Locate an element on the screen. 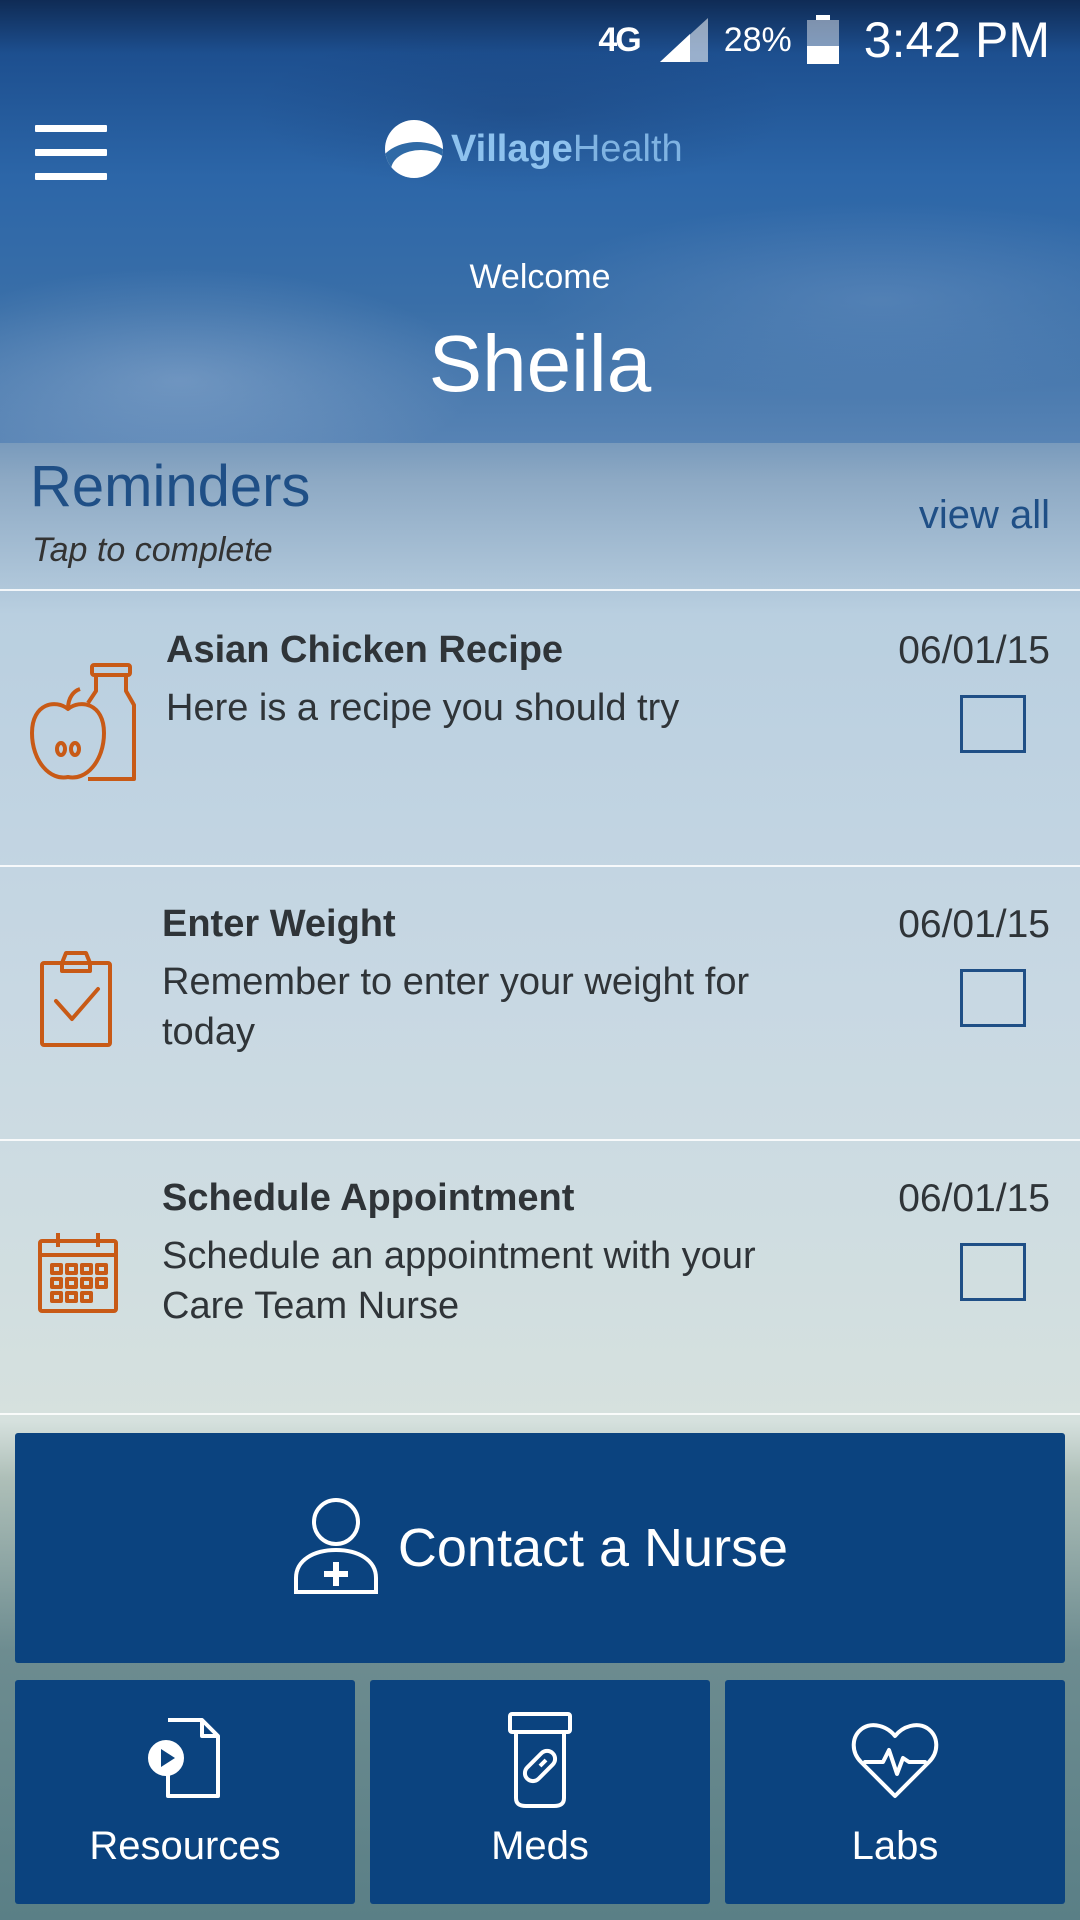 This screenshot has width=1080, height=1920. reminder-title: Enter Weight is located at coordinates (279, 924).